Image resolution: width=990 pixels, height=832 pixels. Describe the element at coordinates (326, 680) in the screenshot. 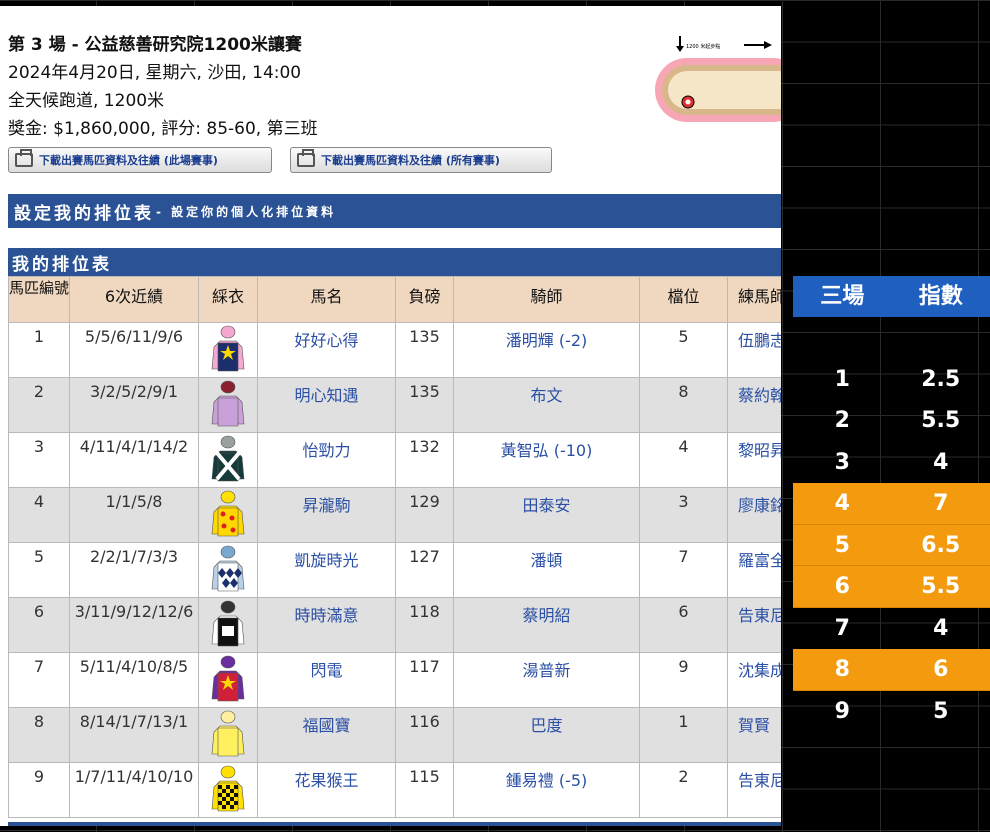

I see `horse-name-link: 閃電` at that location.